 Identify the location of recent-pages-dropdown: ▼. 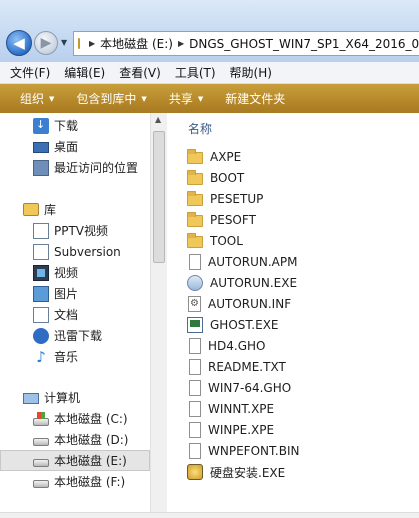
(64, 42).